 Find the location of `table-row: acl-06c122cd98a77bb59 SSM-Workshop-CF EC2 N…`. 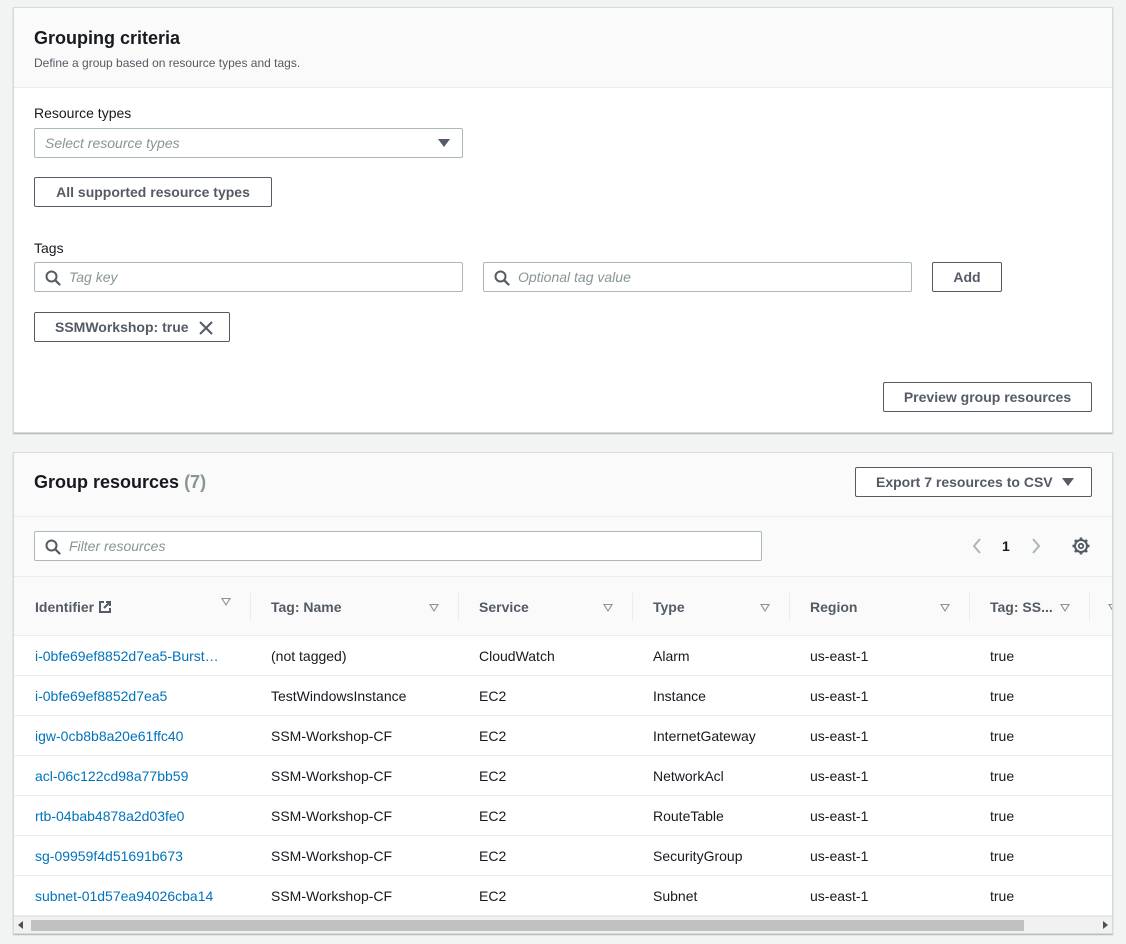

table-row: acl-06c122cd98a77bb59 SSM-Workshop-CF EC2 N… is located at coordinates (563, 776).